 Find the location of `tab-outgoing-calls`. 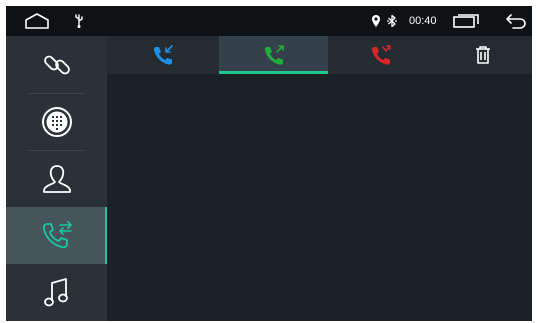

tab-outgoing-calls is located at coordinates (273, 55).